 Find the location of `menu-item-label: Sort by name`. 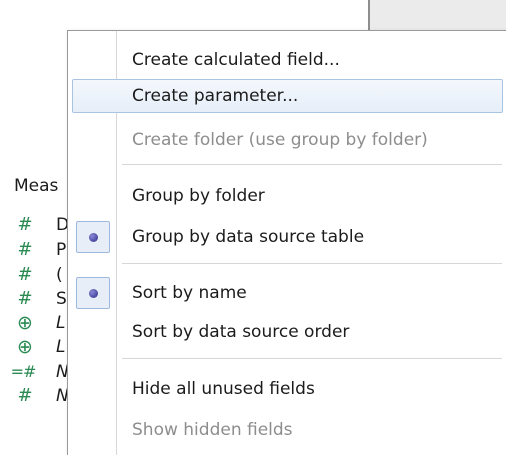

menu-item-label: Sort by name is located at coordinates (189, 293).